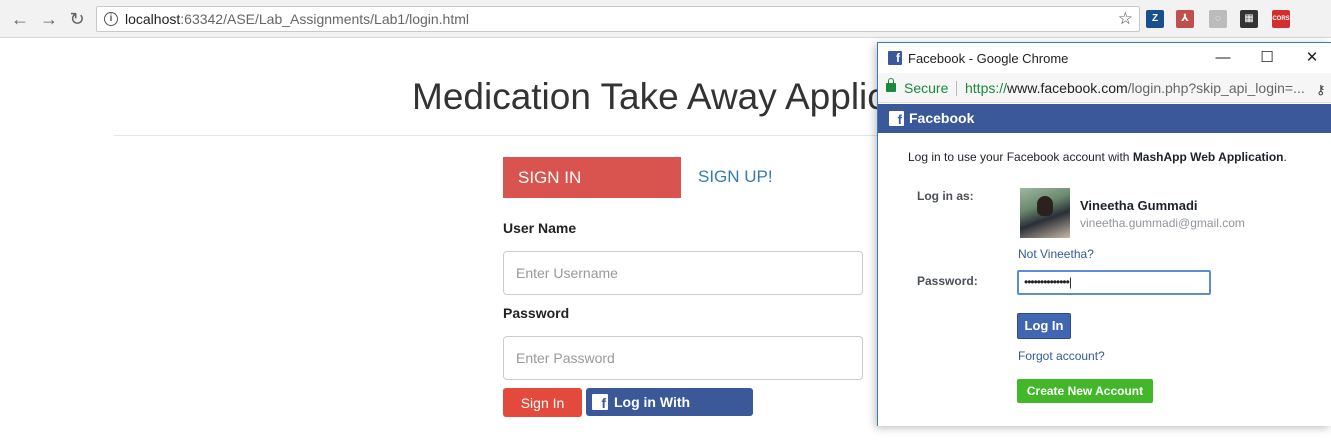  I want to click on page-title: Medication Take Away Applic, so click(649, 96).